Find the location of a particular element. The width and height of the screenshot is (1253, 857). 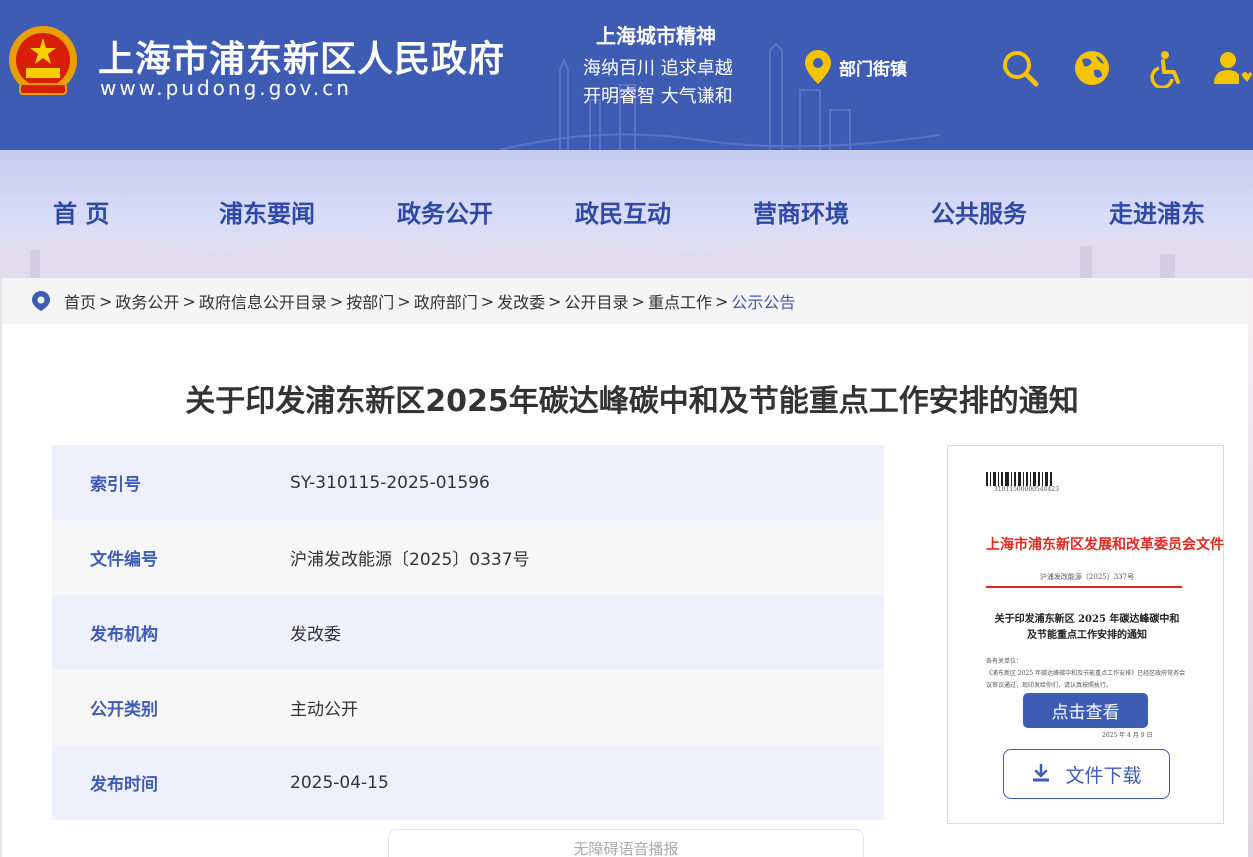

city-spirit-line: 开明睿智 大气谦和 is located at coordinates (658, 96).